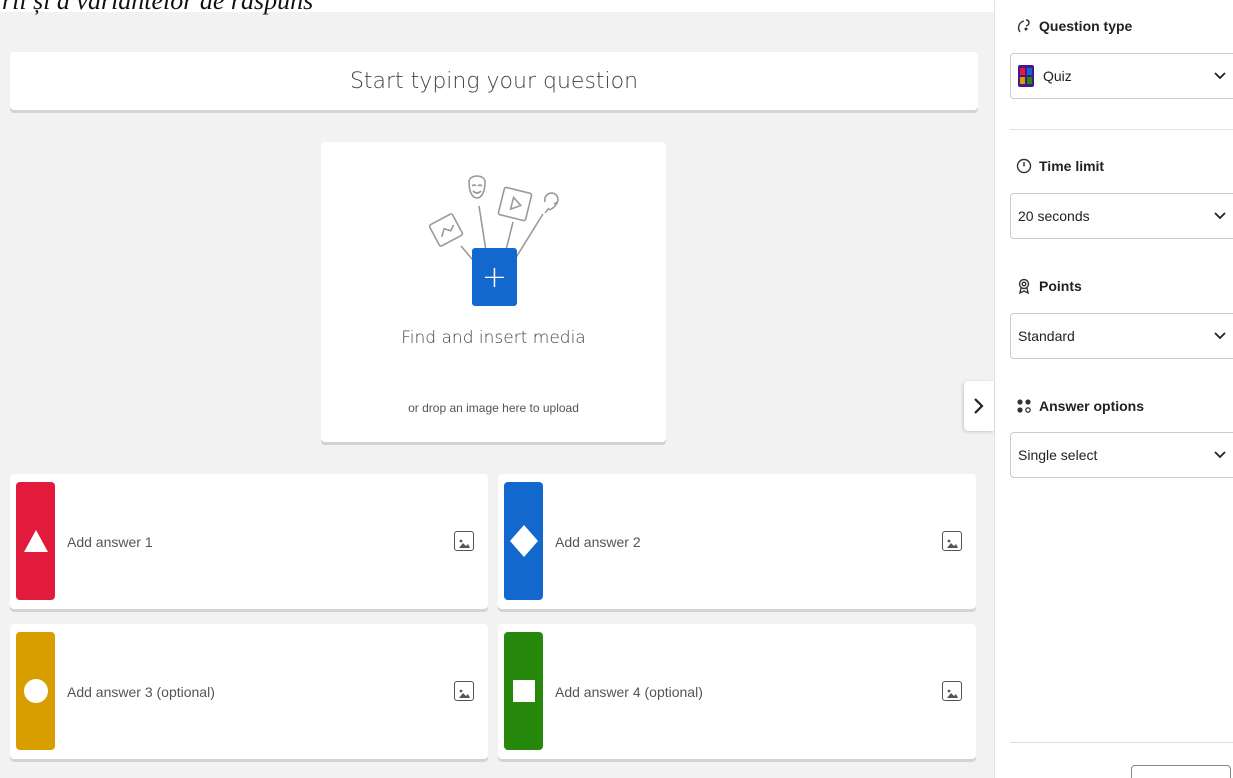 The height and width of the screenshot is (778, 1233). Describe the element at coordinates (629, 691) in the screenshot. I see `answer-input-4: Add answer 4 (optional)` at that location.